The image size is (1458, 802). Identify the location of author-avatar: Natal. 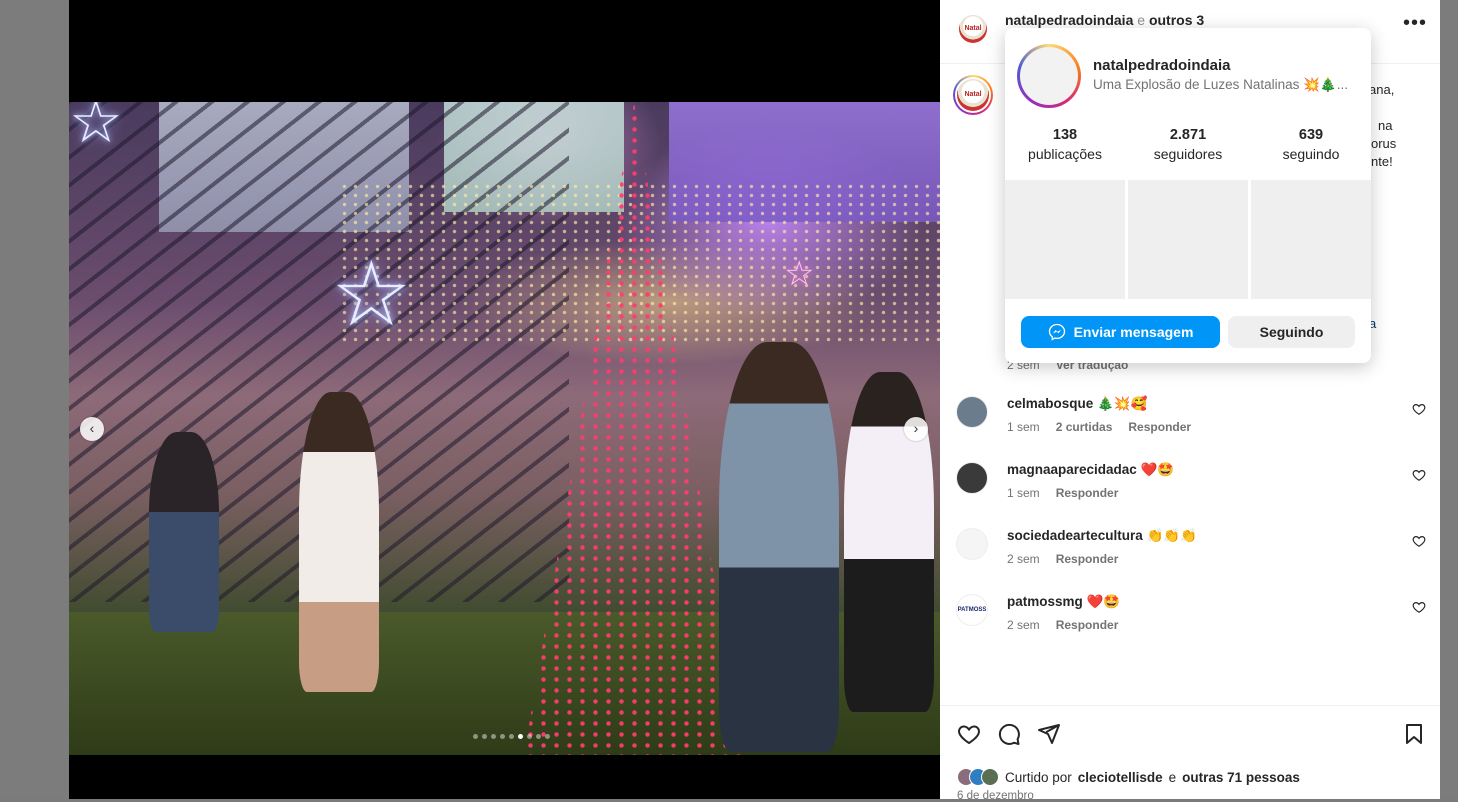
(973, 29).